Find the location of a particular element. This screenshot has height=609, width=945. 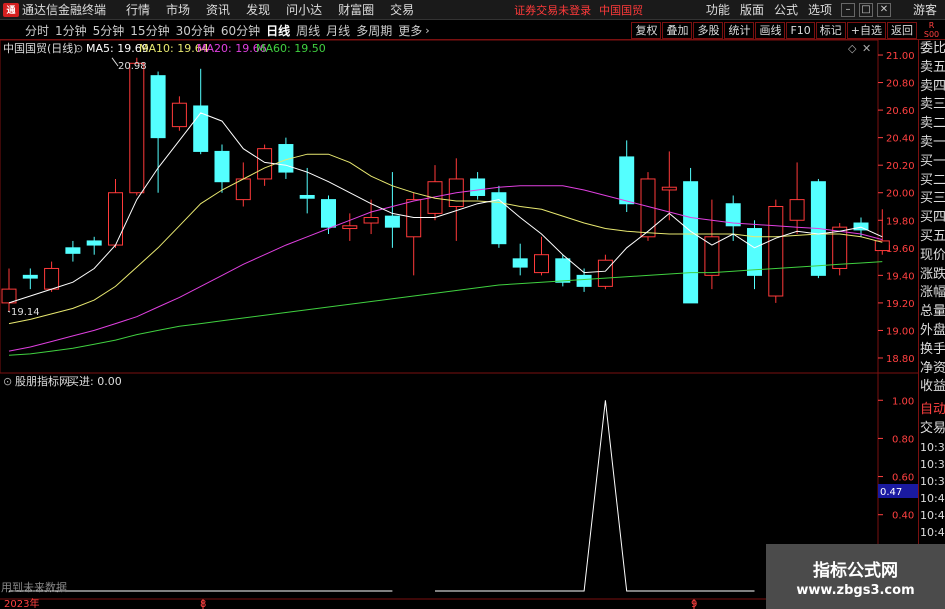

statistics-button: 统计 is located at coordinates (739, 30).